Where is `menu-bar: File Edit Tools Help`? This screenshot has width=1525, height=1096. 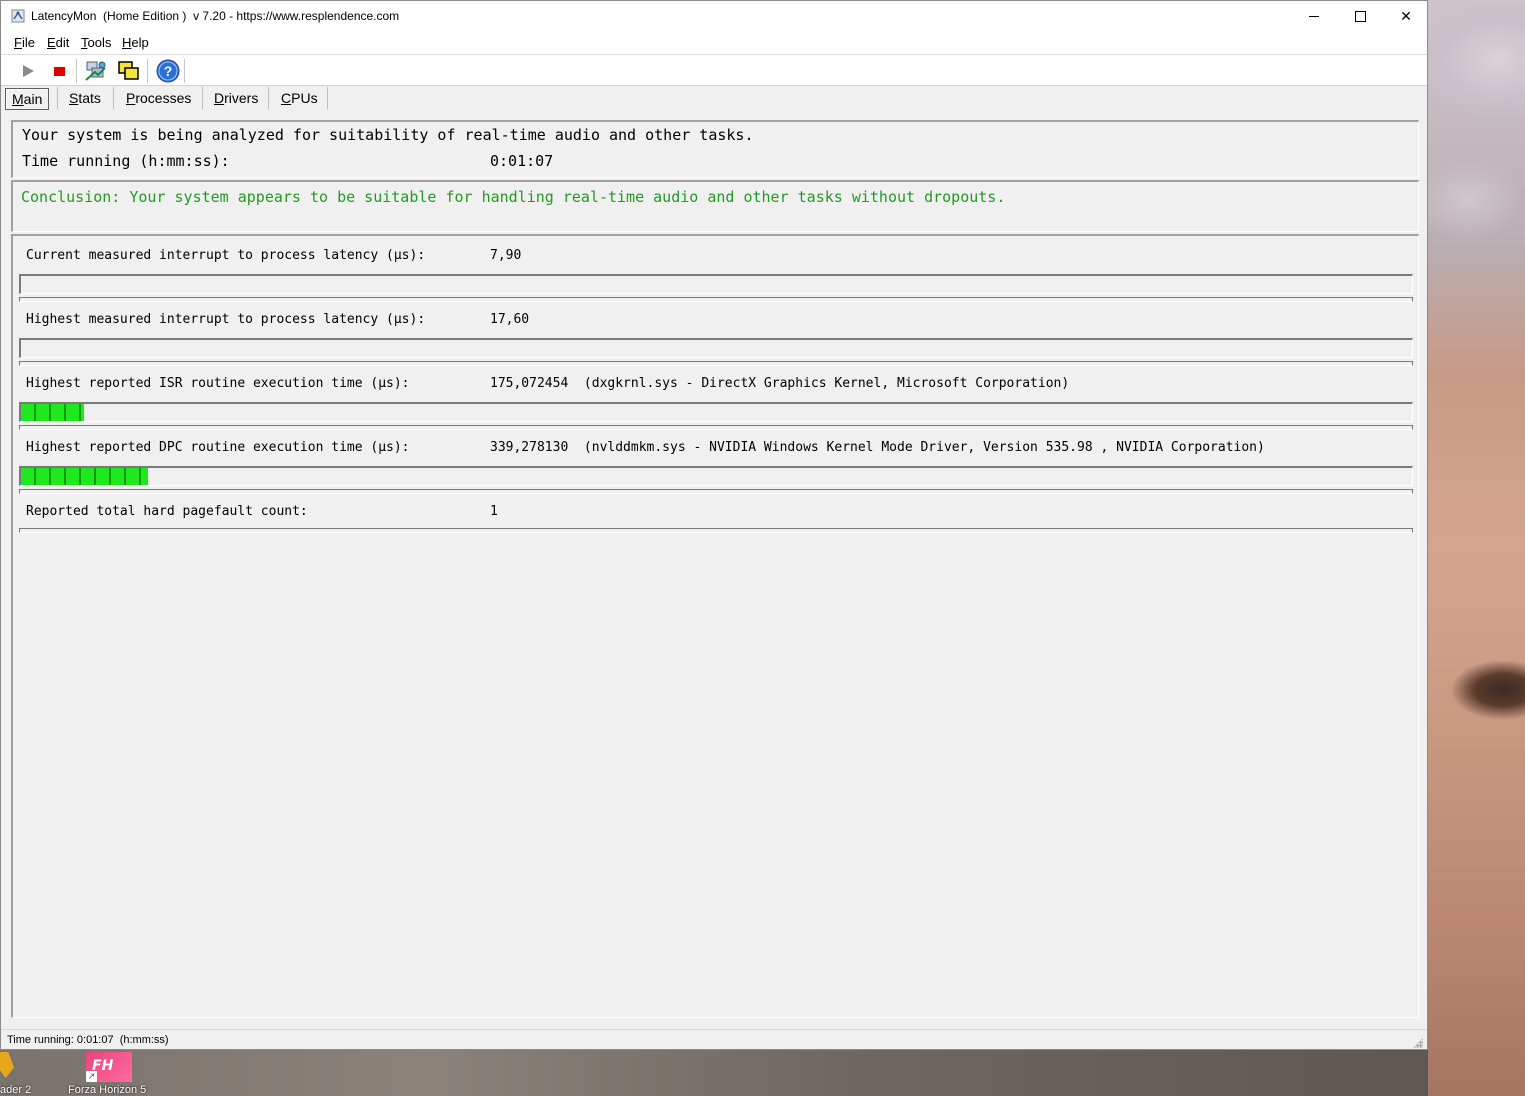
menu-bar: File Edit Tools Help is located at coordinates (714, 43).